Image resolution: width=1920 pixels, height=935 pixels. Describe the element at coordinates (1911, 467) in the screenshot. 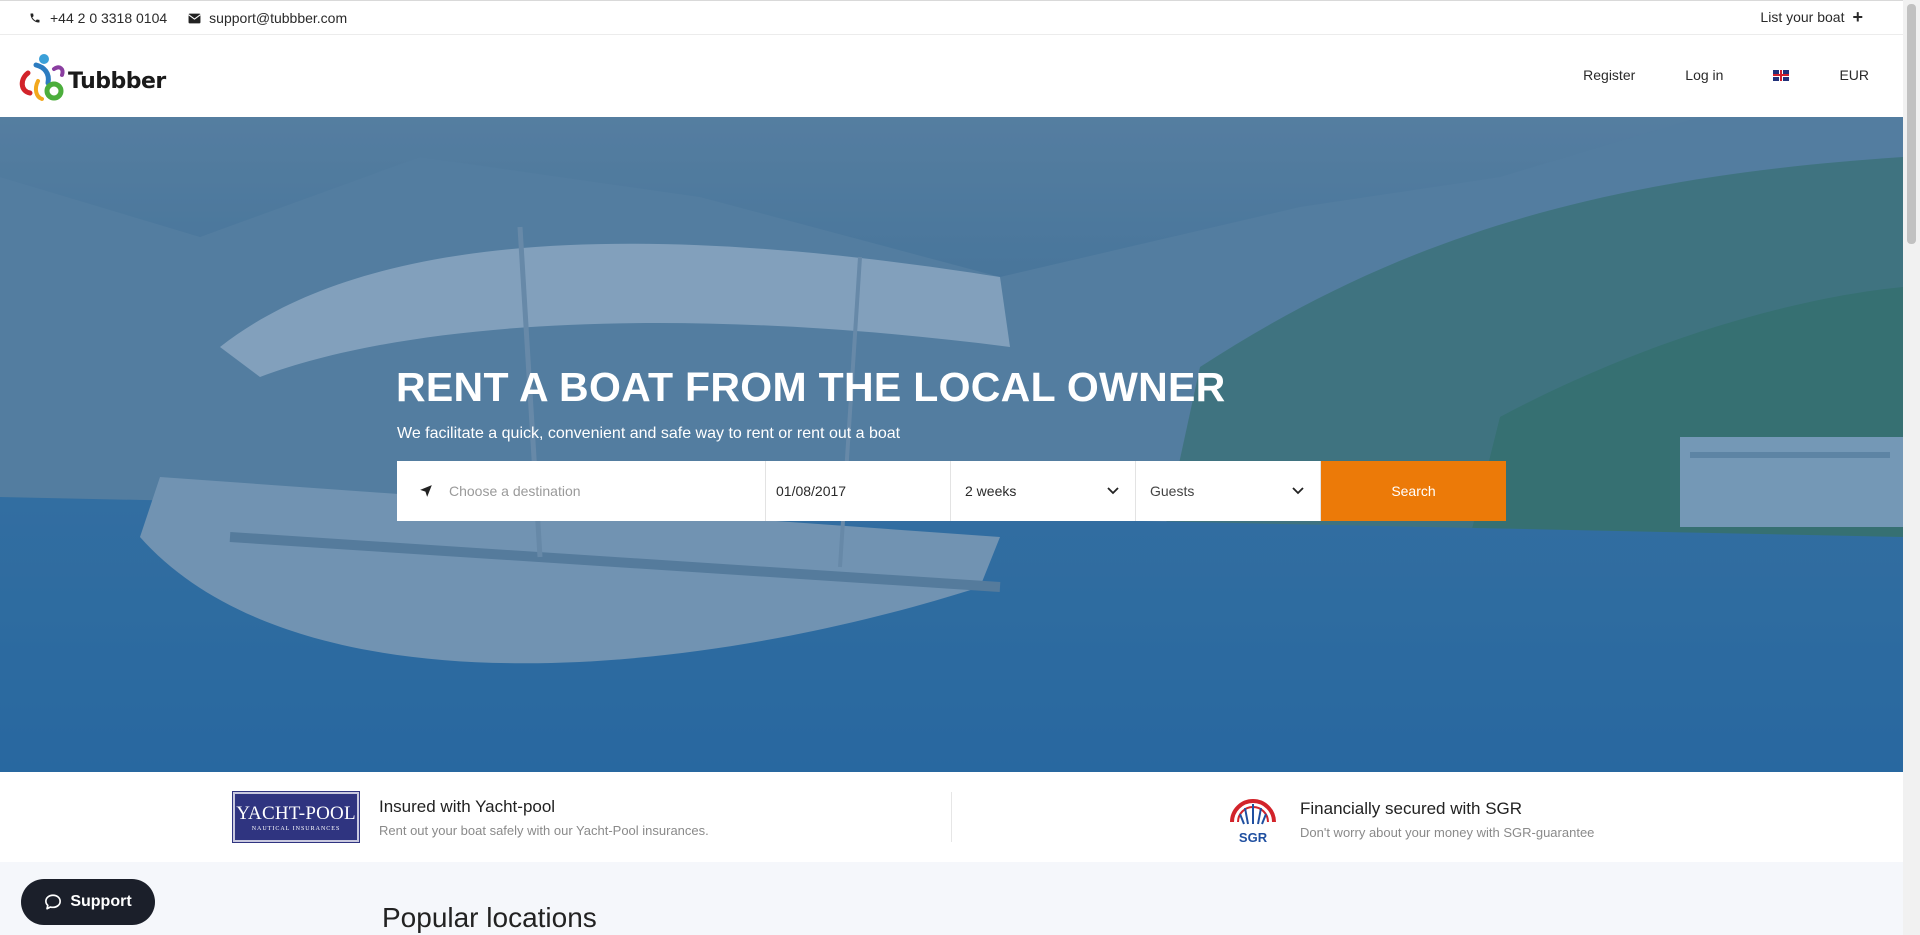

I see `page-scrollbar` at that location.